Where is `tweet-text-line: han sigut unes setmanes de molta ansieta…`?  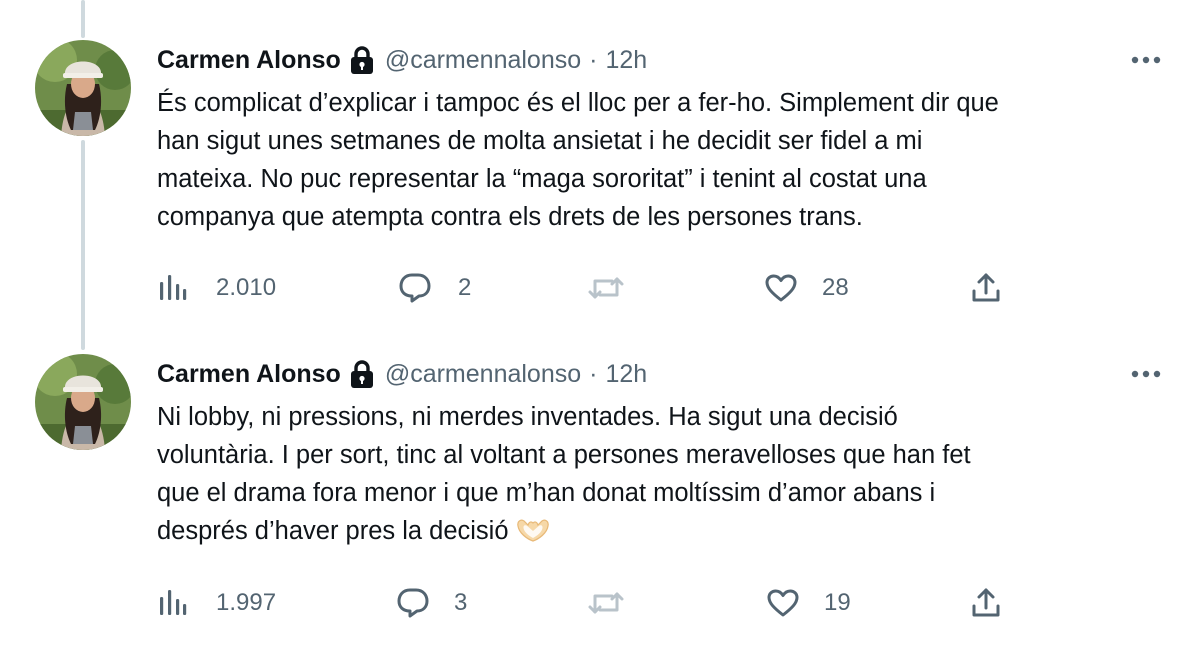 tweet-text-line: han sigut unes setmanes de molta ansieta… is located at coordinates (540, 141).